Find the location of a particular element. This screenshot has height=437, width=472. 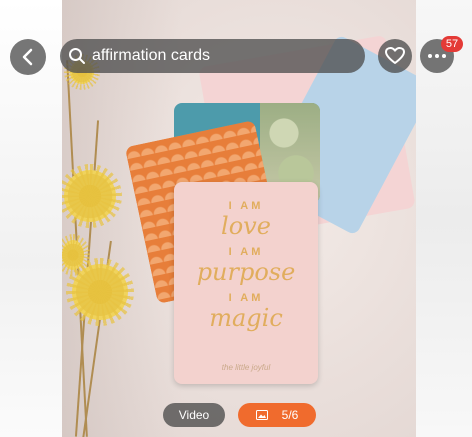

card-line1-word: love is located at coordinates (246, 226).